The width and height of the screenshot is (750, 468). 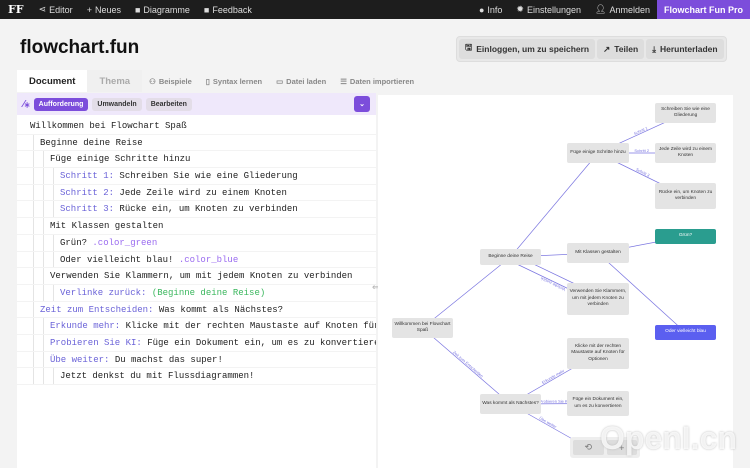 What do you see at coordinates (377, 81) in the screenshot?
I see `import-data-link: ☰ Daten importieren` at bounding box center [377, 81].